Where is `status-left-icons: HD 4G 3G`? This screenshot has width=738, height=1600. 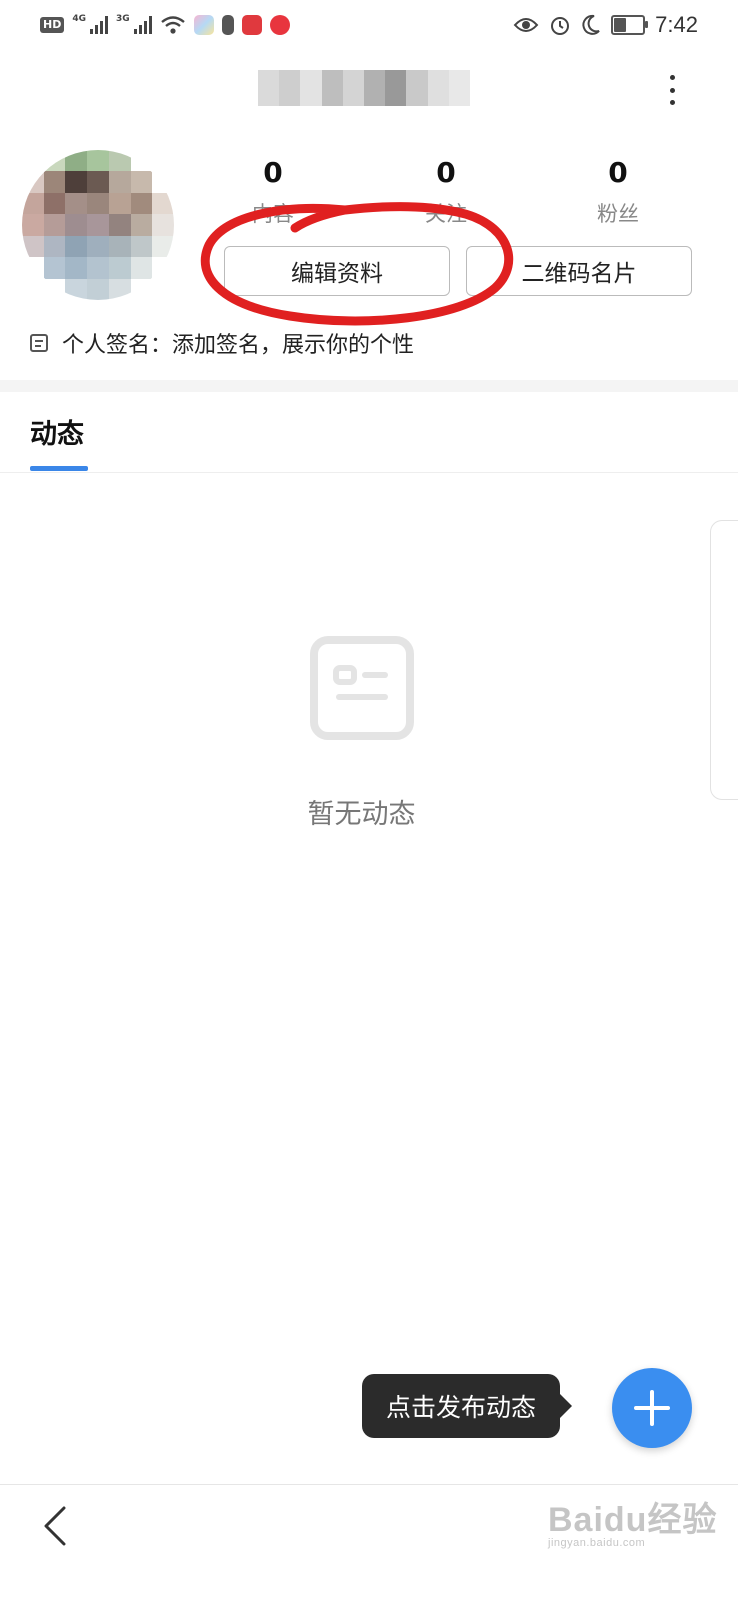 status-left-icons: HD 4G 3G is located at coordinates (165, 25).